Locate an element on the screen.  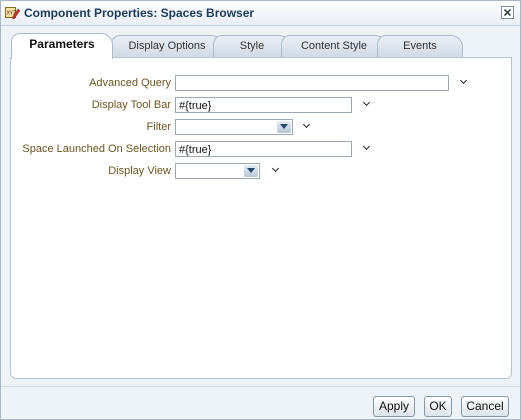
space-launched-label-cell: Space Launched On Selection is located at coordinates (91, 150).